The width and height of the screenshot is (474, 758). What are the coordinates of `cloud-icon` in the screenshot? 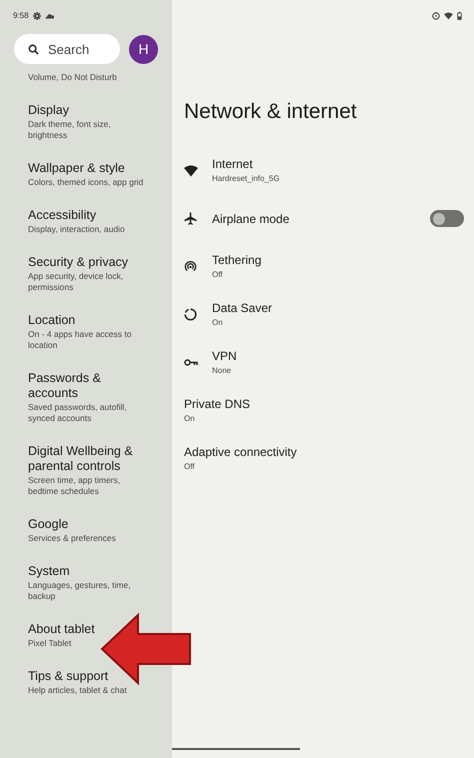 It's located at (49, 16).